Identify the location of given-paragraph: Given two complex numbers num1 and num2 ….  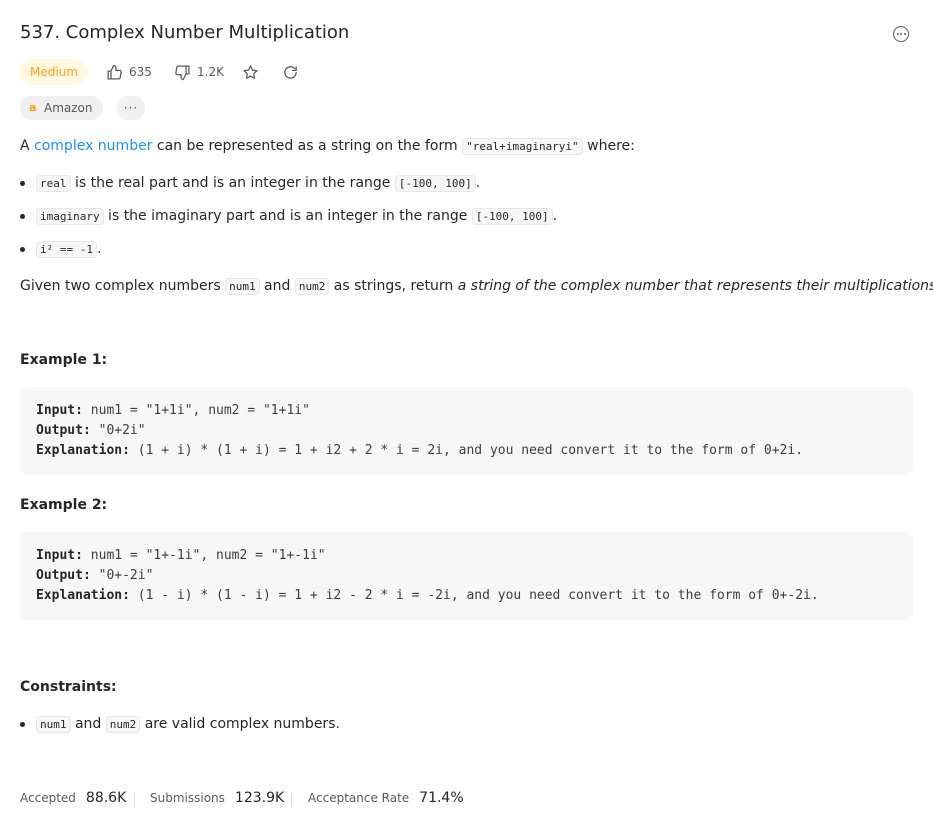
(476, 286).